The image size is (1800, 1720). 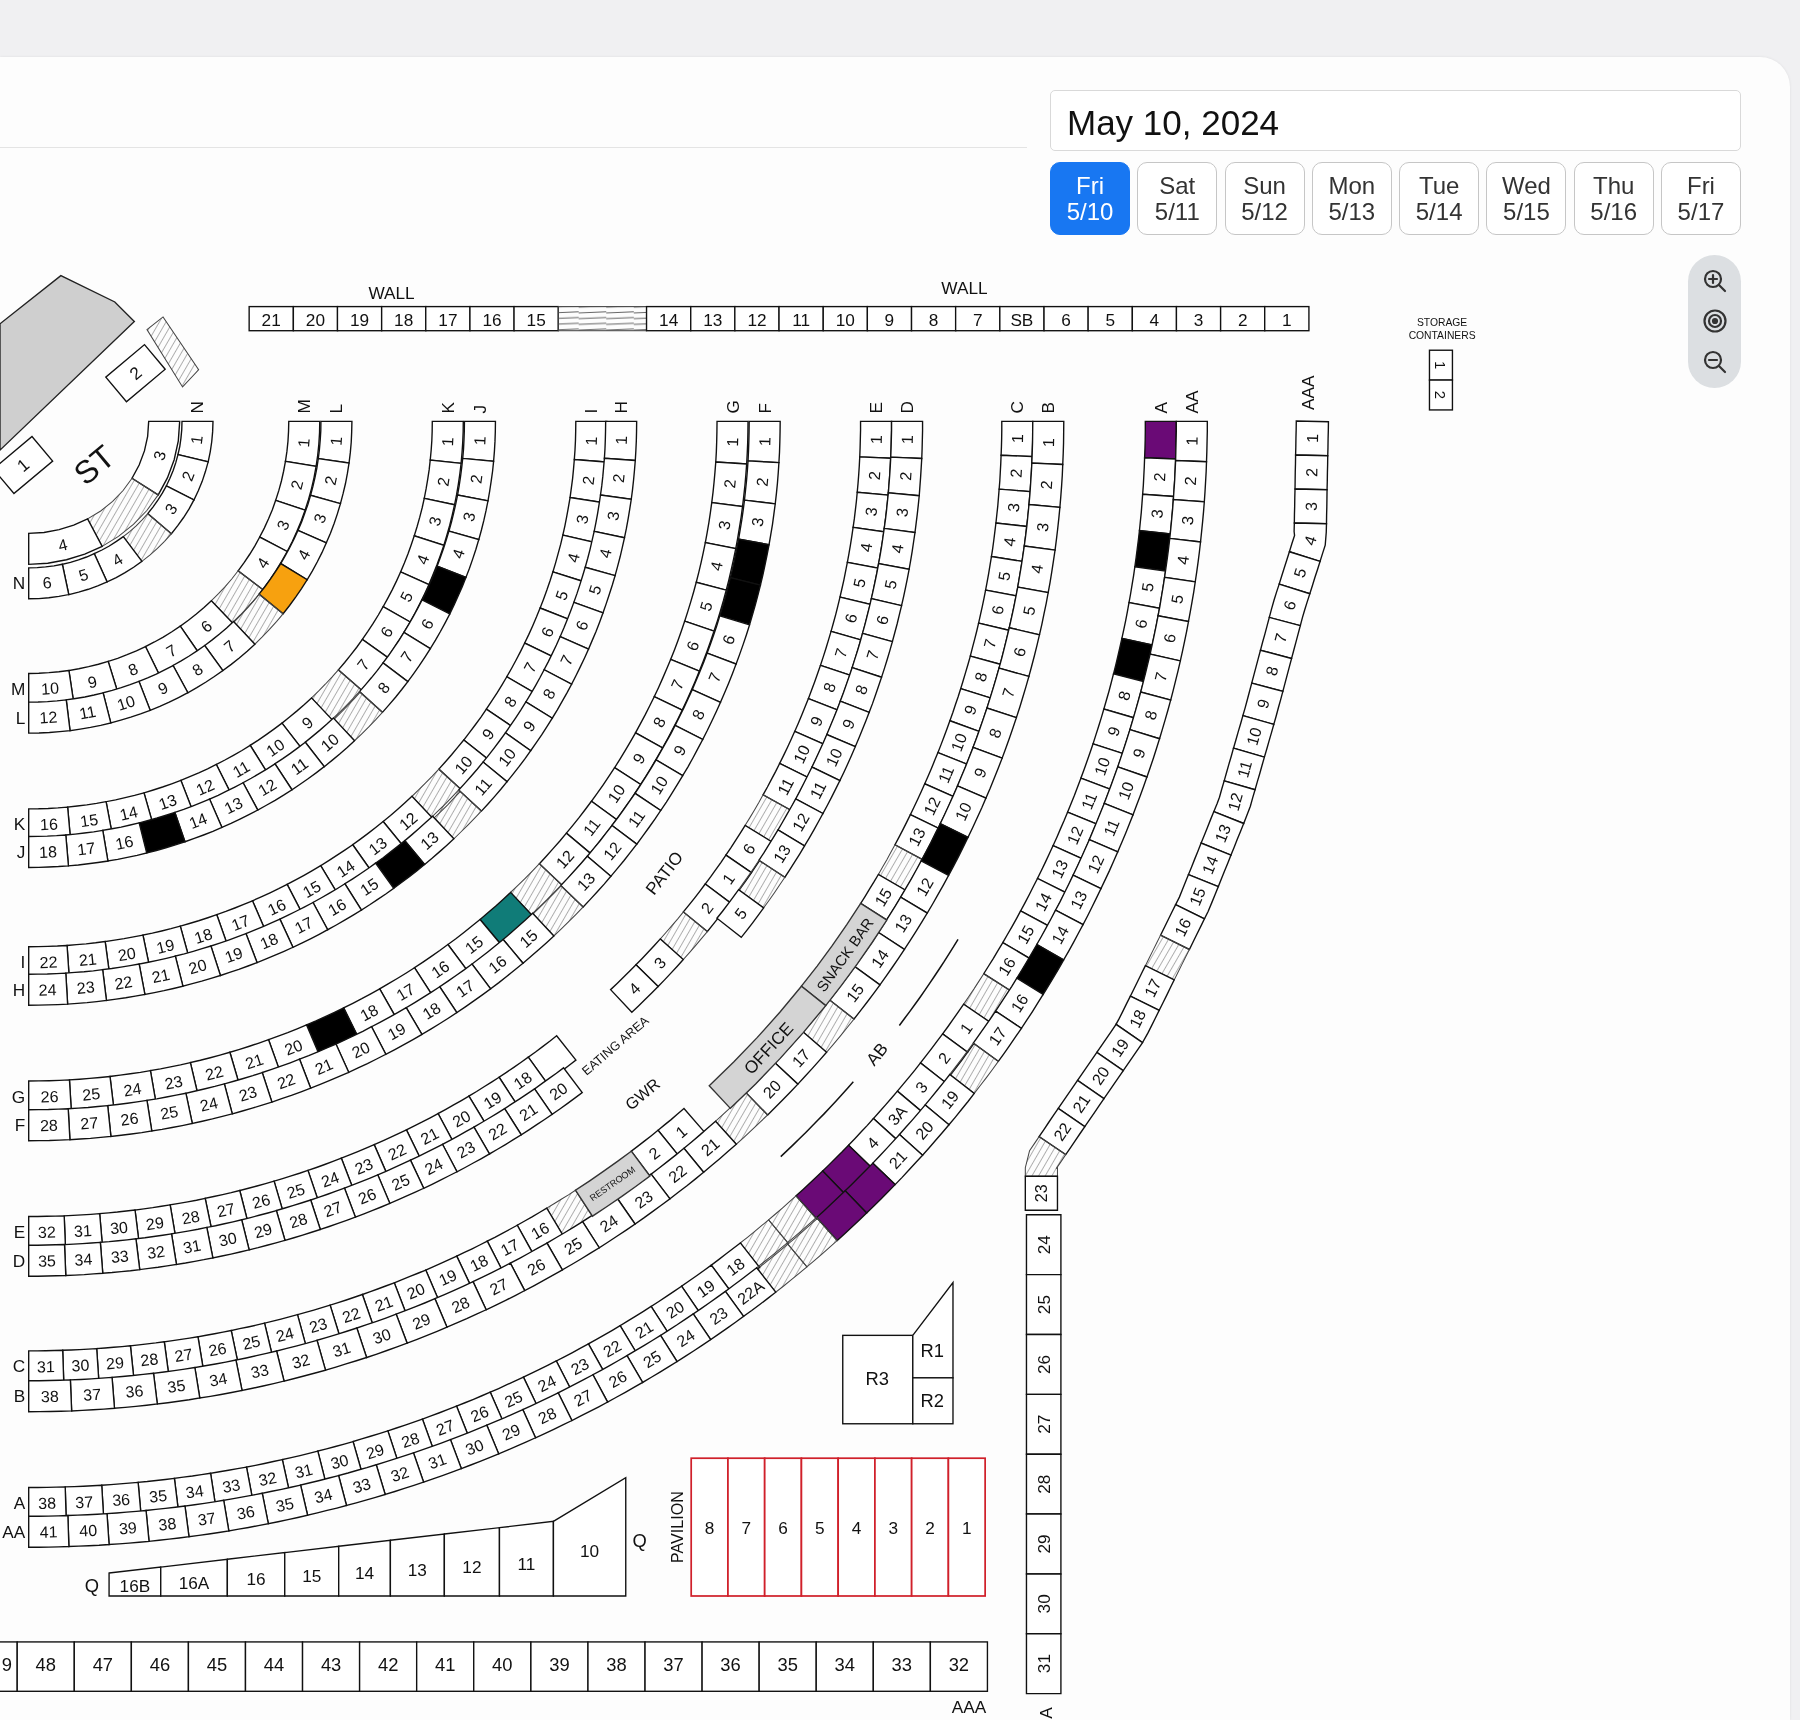 I want to click on seat: 31, so click(x=1043, y=1664).